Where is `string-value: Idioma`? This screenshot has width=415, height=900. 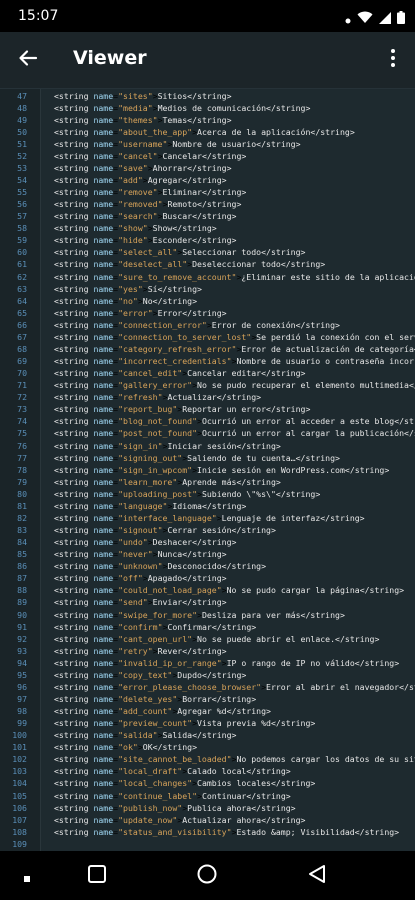 string-value: Idioma is located at coordinates (187, 505).